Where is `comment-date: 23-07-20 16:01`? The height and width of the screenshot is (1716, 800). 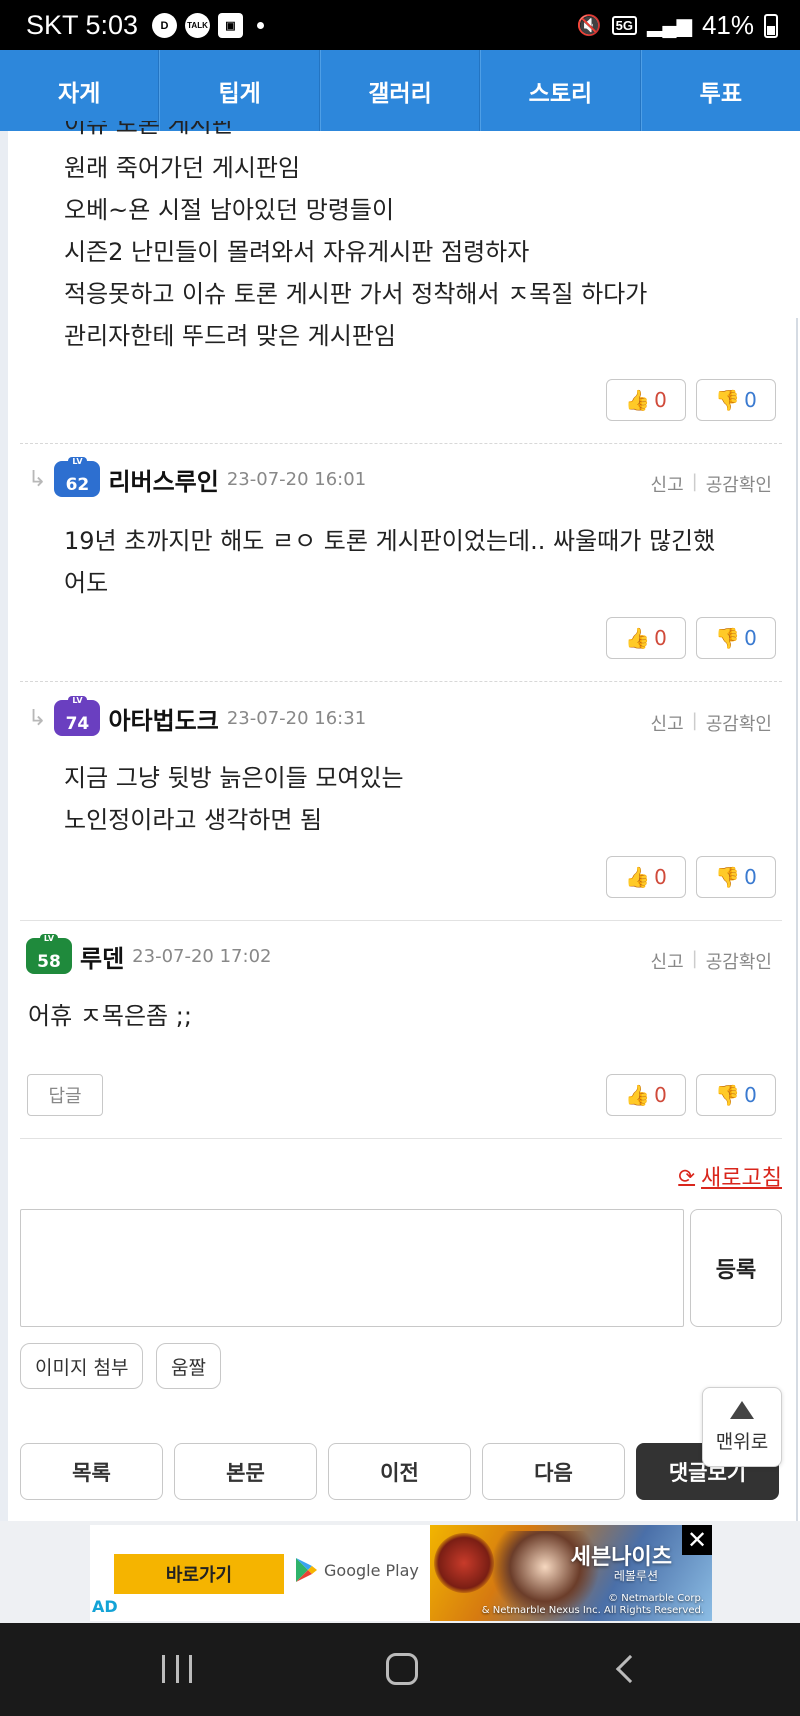 comment-date: 23-07-20 16:01 is located at coordinates (296, 479).